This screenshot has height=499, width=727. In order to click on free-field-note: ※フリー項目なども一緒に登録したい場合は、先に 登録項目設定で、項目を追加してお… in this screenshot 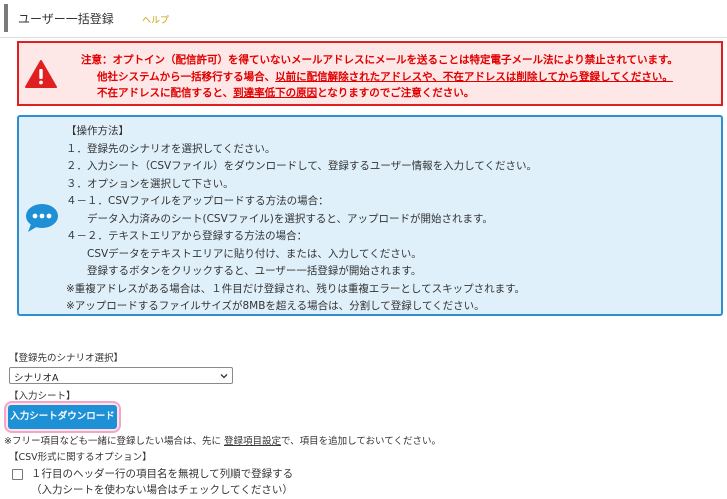, I will do `click(222, 440)`.